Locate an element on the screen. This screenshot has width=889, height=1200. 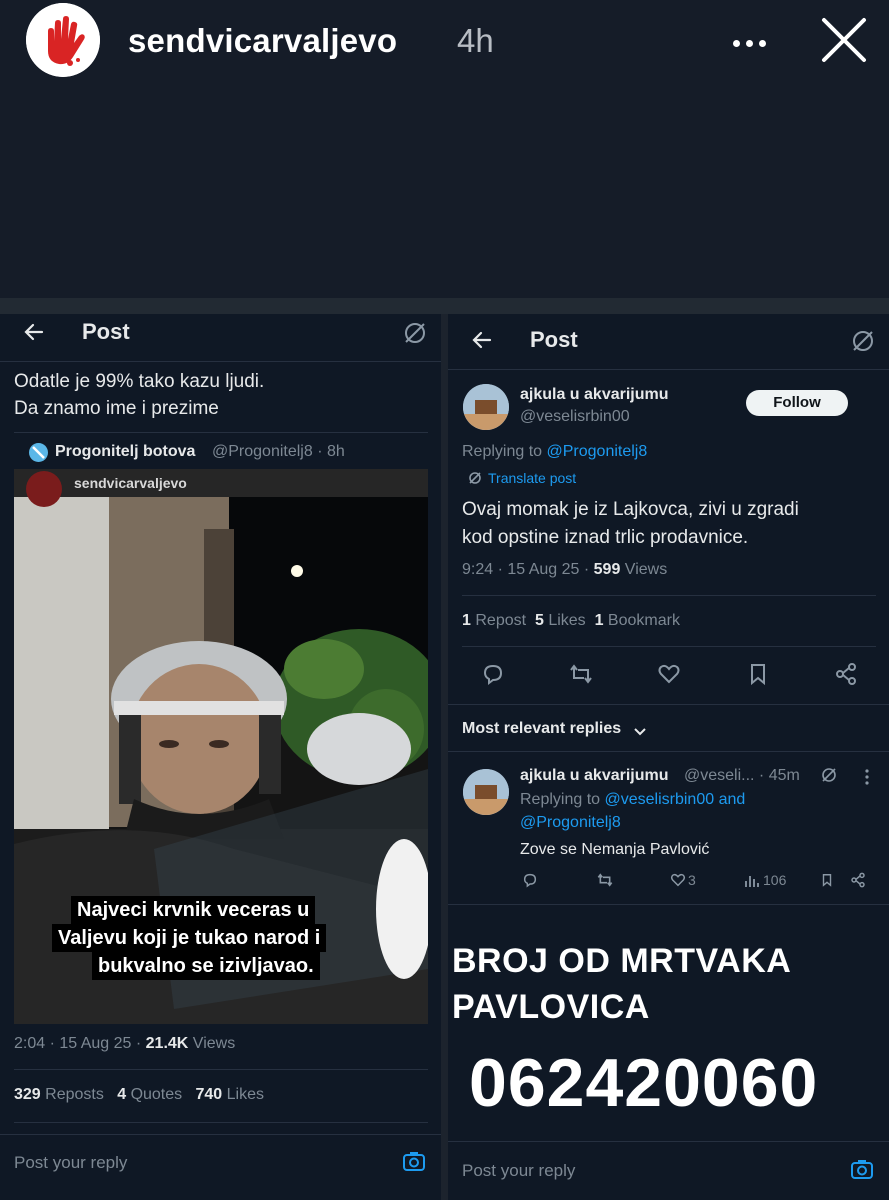
post-views-count: 21.4K is located at coordinates (167, 1043).